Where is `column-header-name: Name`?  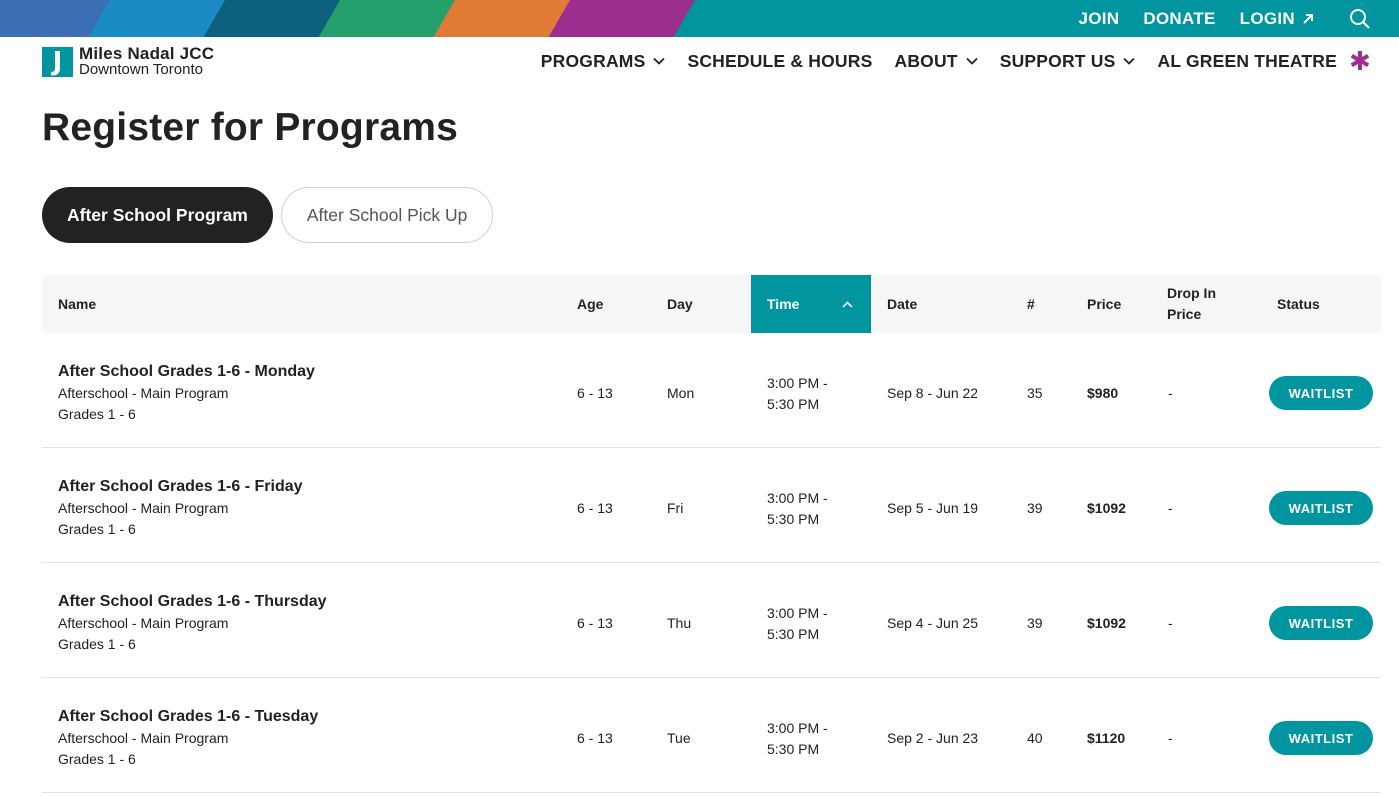 column-header-name: Name is located at coordinates (77, 304).